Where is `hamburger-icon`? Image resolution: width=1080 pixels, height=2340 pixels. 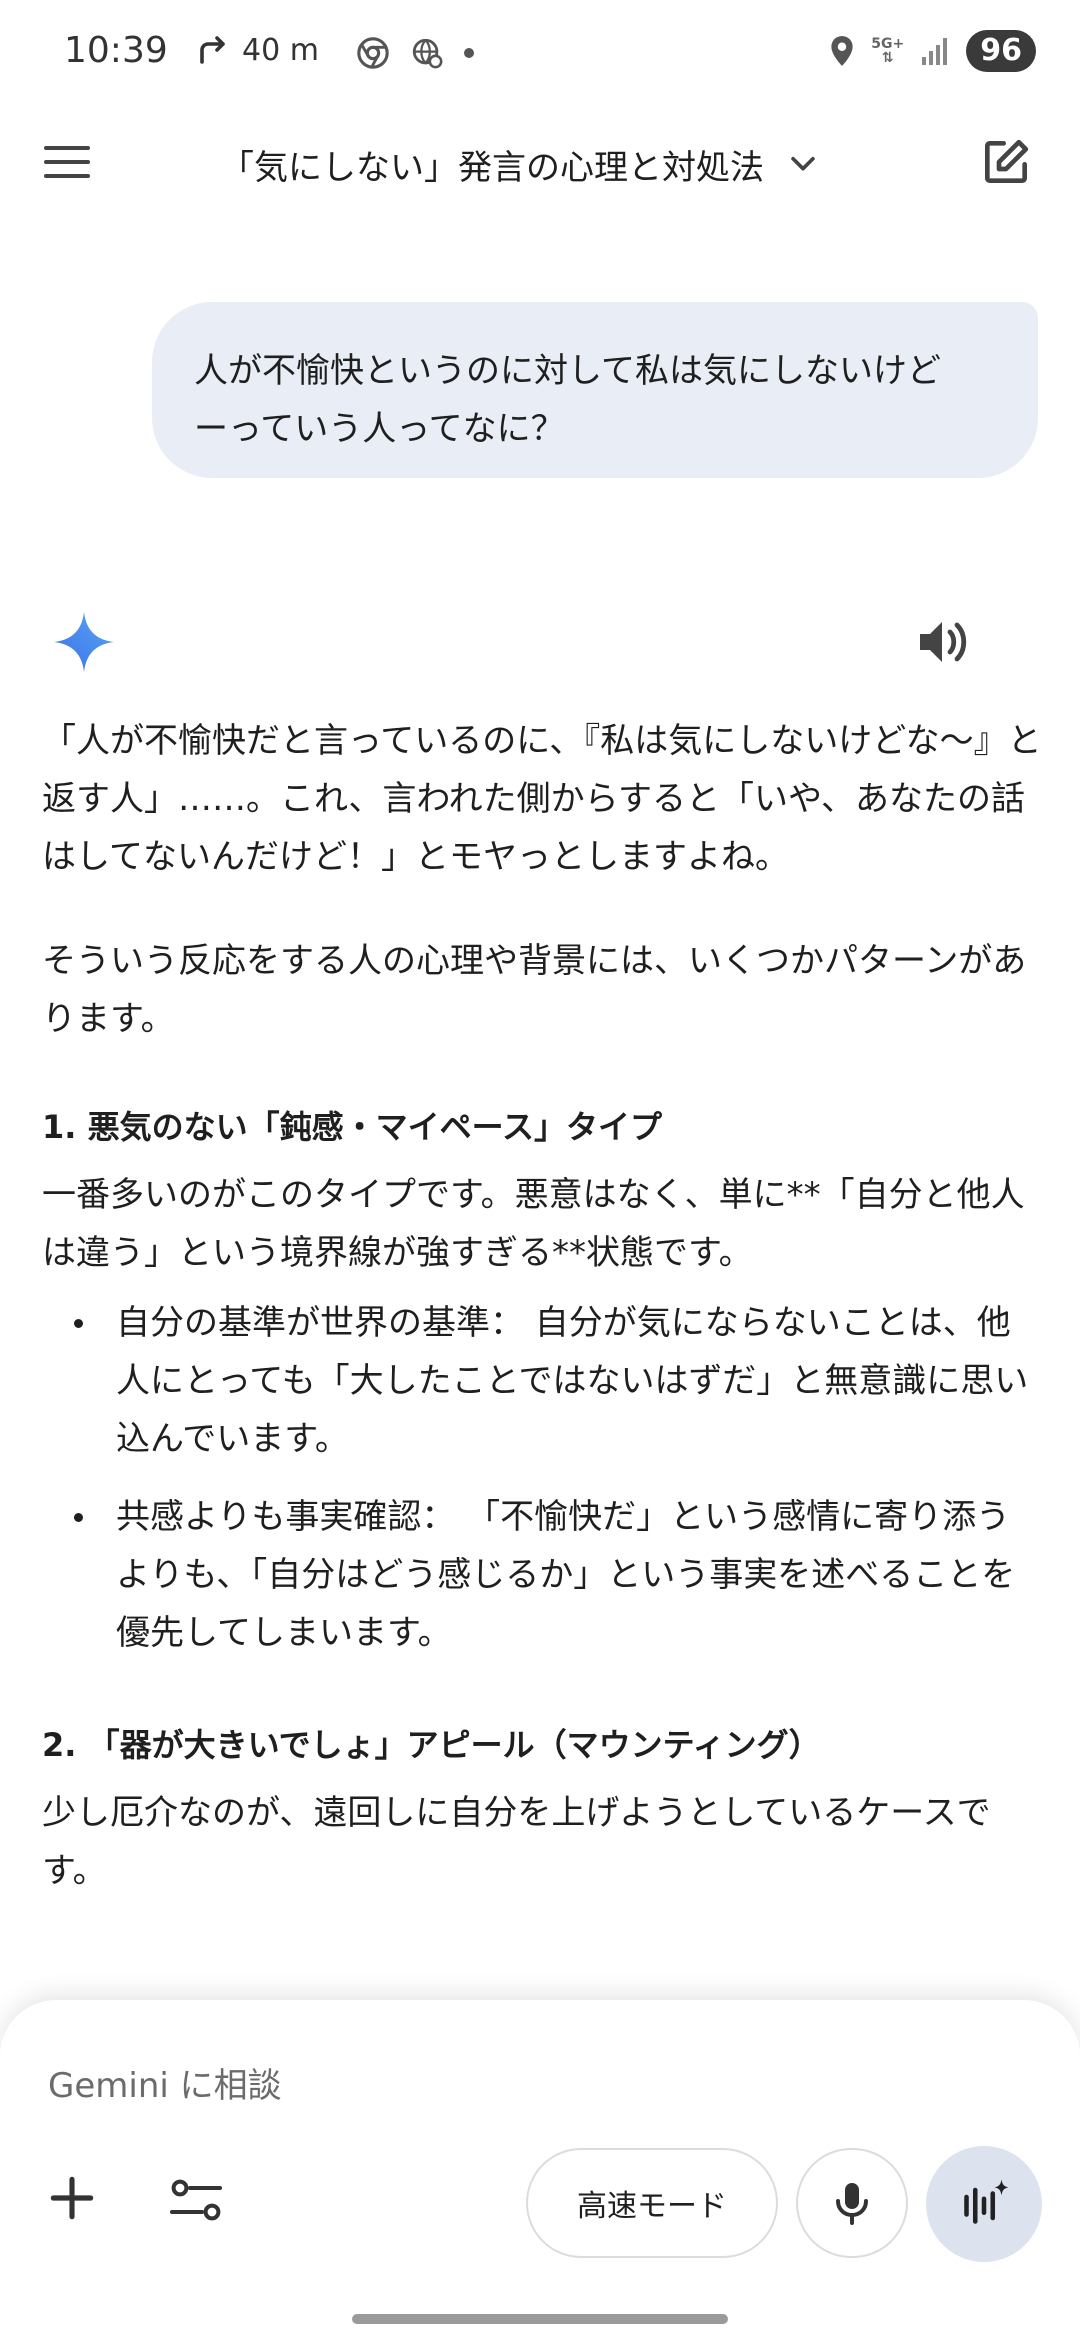 hamburger-icon is located at coordinates (67, 148).